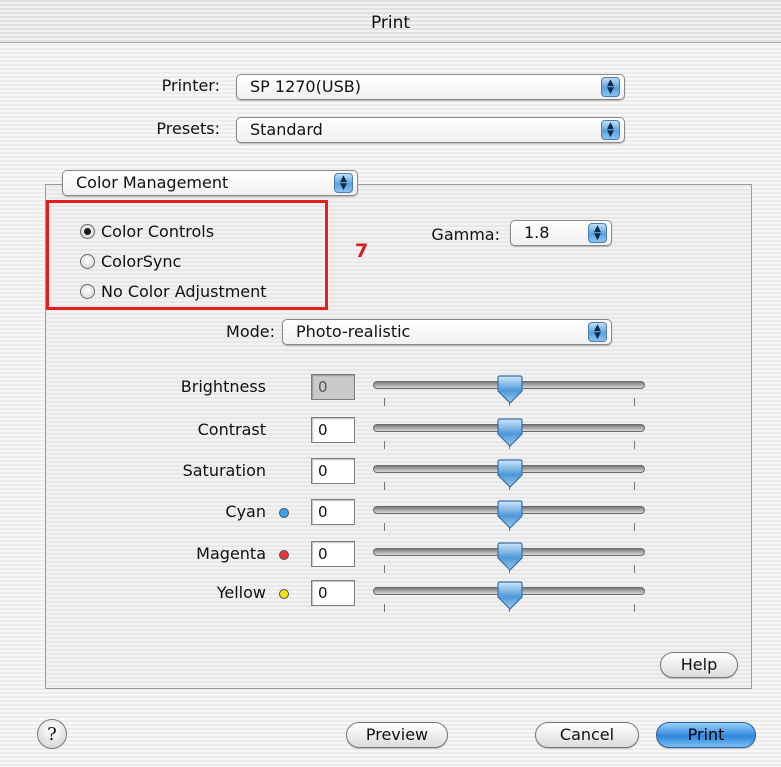 The height and width of the screenshot is (767, 781). I want to click on window-title: Print, so click(390, 23).